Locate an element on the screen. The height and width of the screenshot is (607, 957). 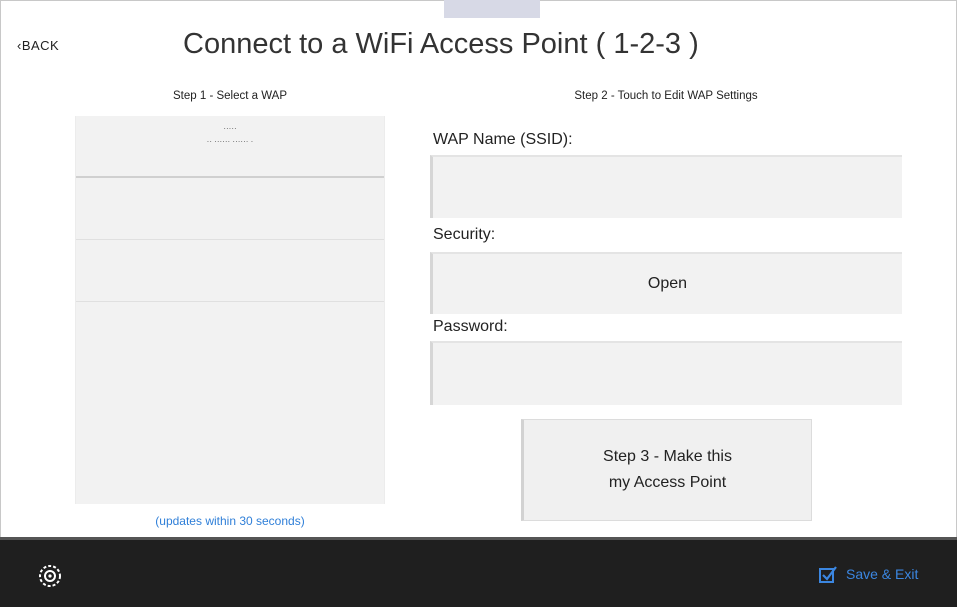
save-exit-button: Save & Exit is located at coordinates (868, 574).